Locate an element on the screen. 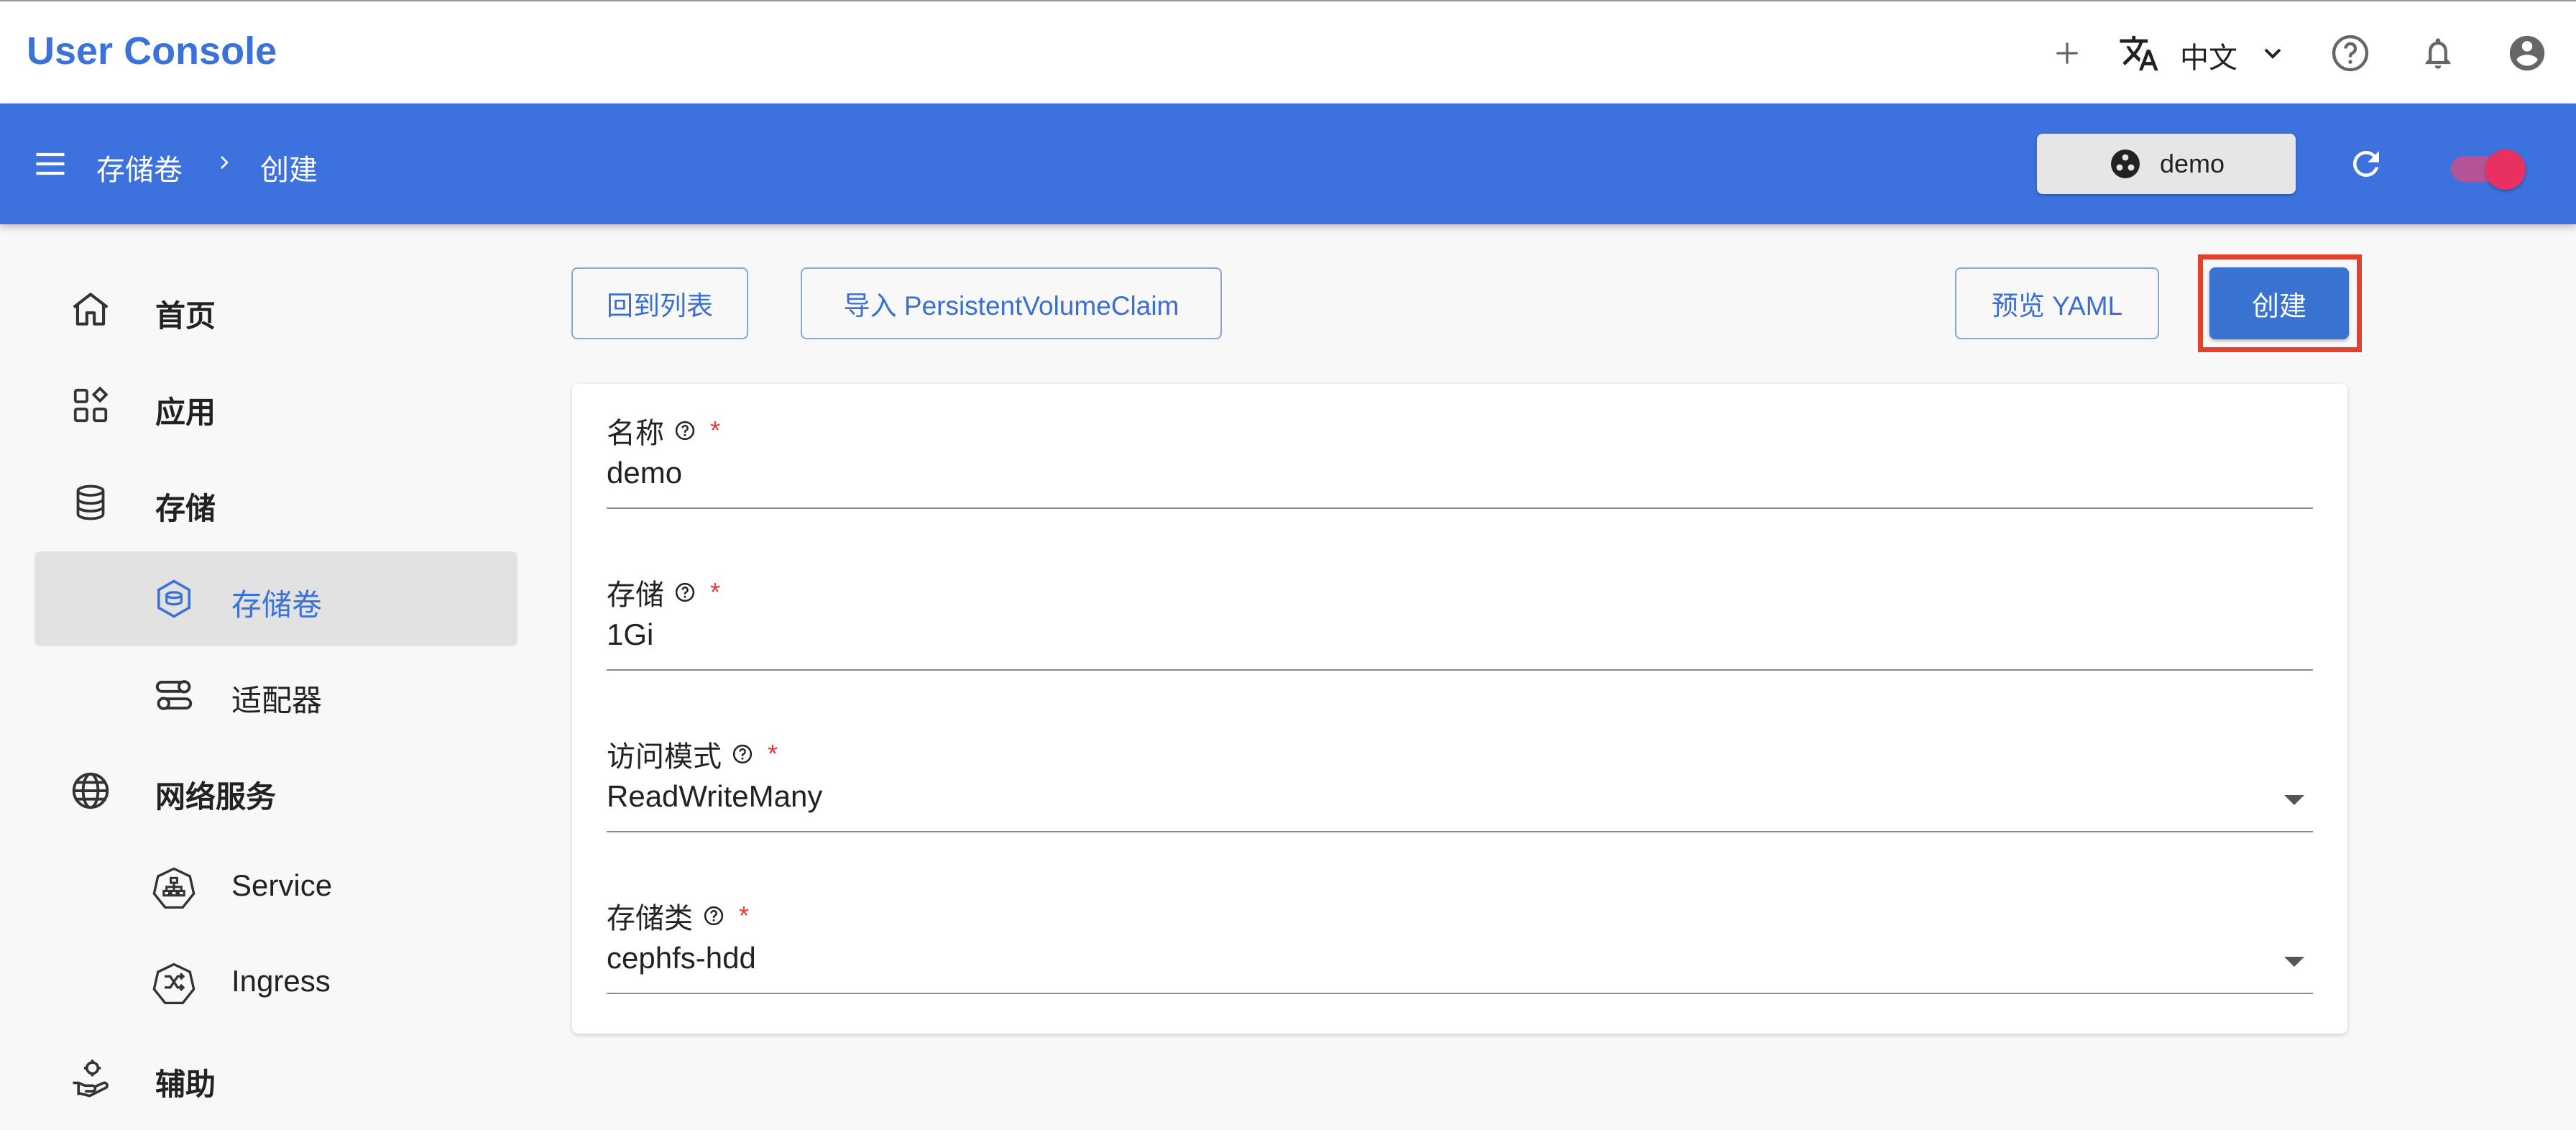 The image size is (2576, 1130). storage-field: 存储 * 1Gi is located at coordinates (1460, 621).